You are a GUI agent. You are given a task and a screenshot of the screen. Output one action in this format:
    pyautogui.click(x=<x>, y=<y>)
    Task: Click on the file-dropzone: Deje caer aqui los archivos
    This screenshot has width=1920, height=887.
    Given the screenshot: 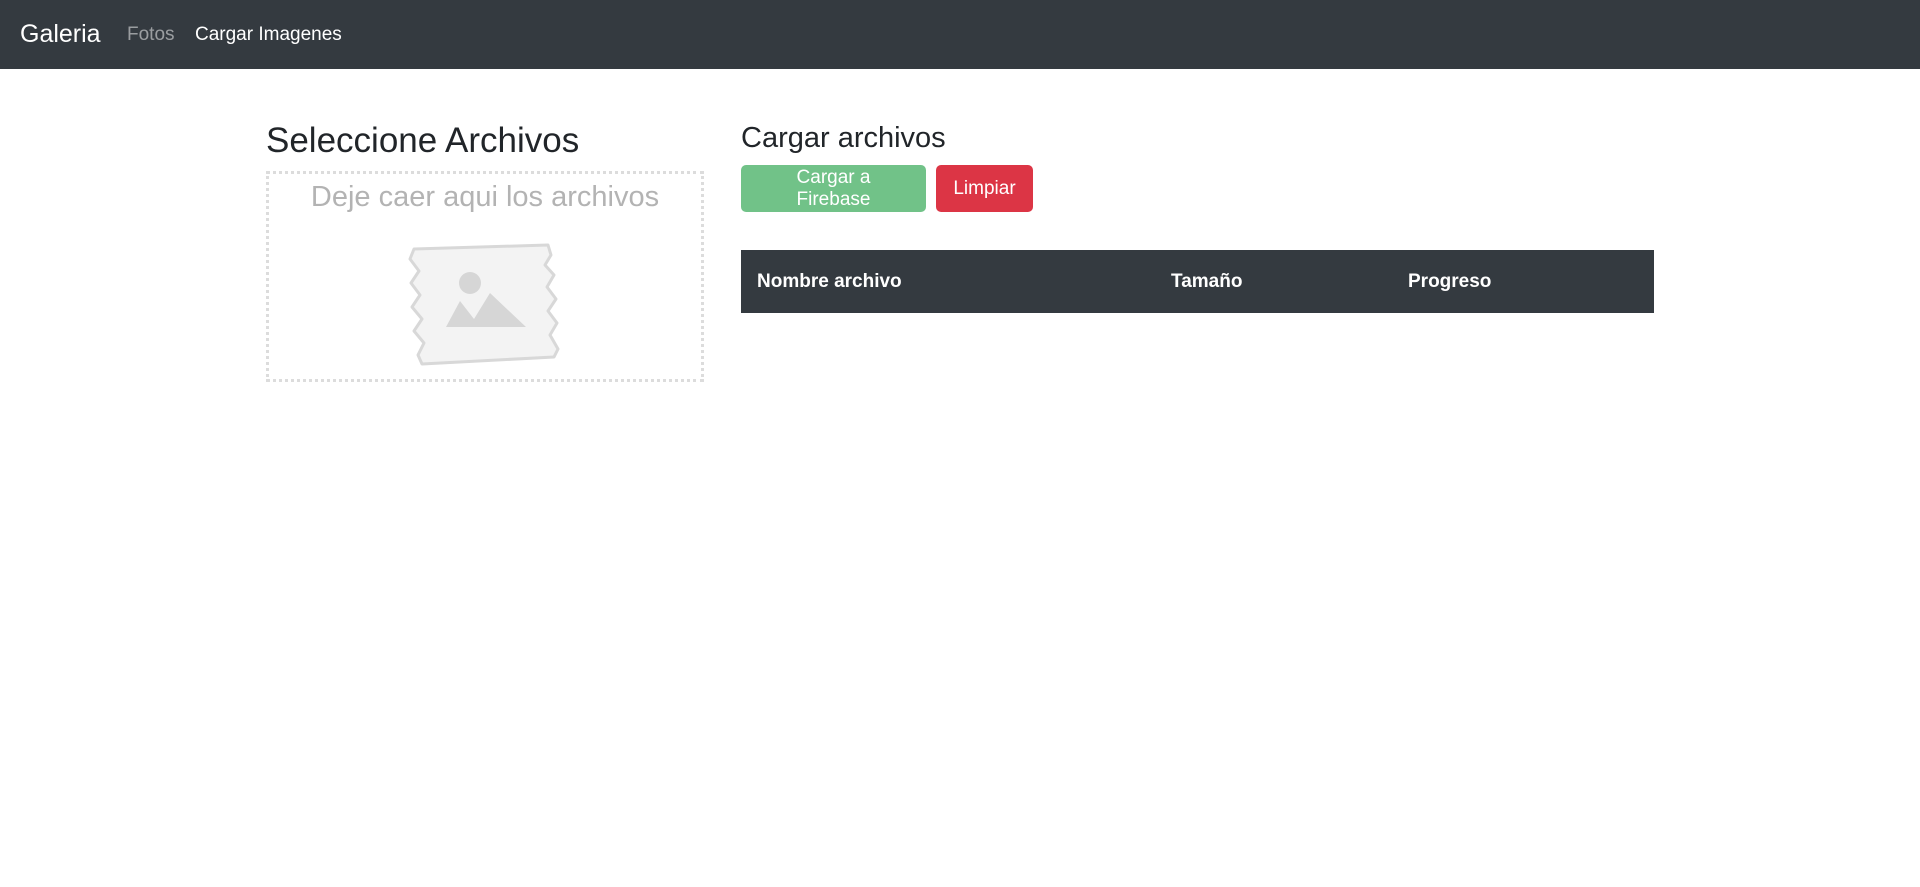 What is the action you would take?
    pyautogui.click(x=485, y=276)
    